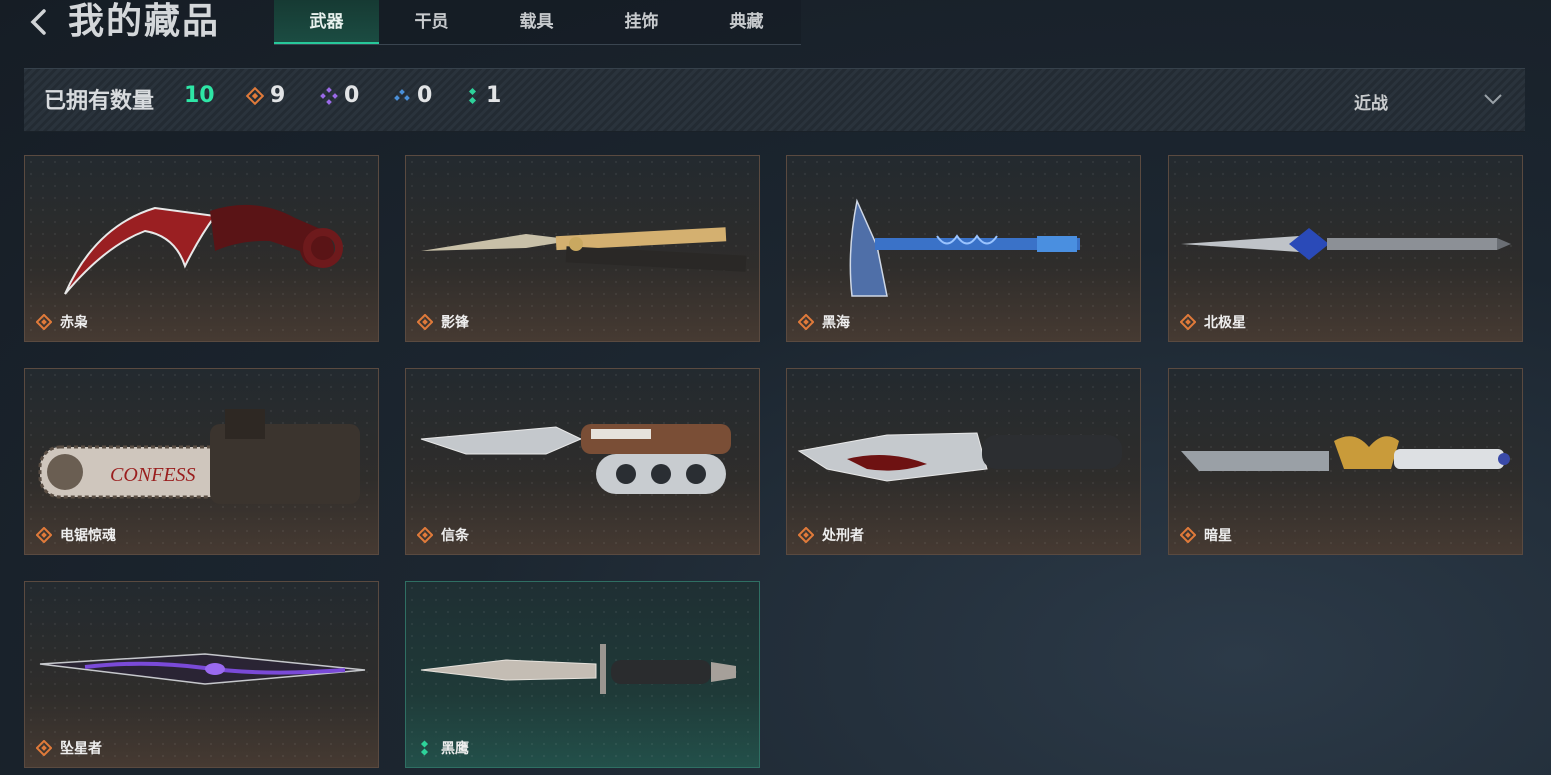 This screenshot has width=1551, height=775. I want to click on tab-vehicles: 载具, so click(536, 22).